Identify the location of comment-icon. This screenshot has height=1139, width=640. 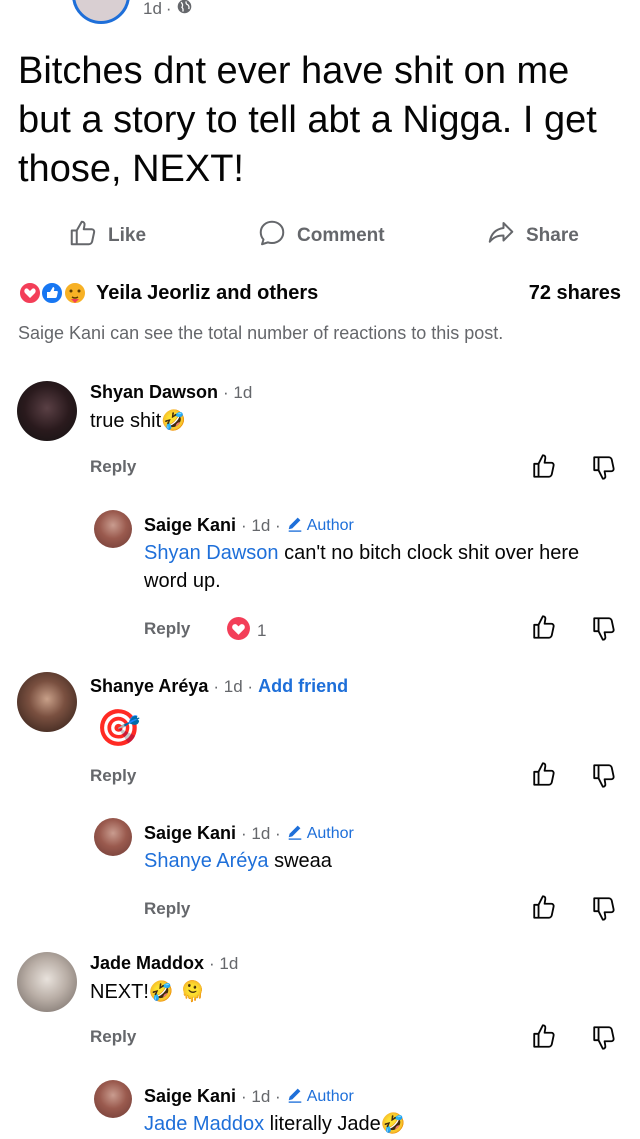
(272, 236).